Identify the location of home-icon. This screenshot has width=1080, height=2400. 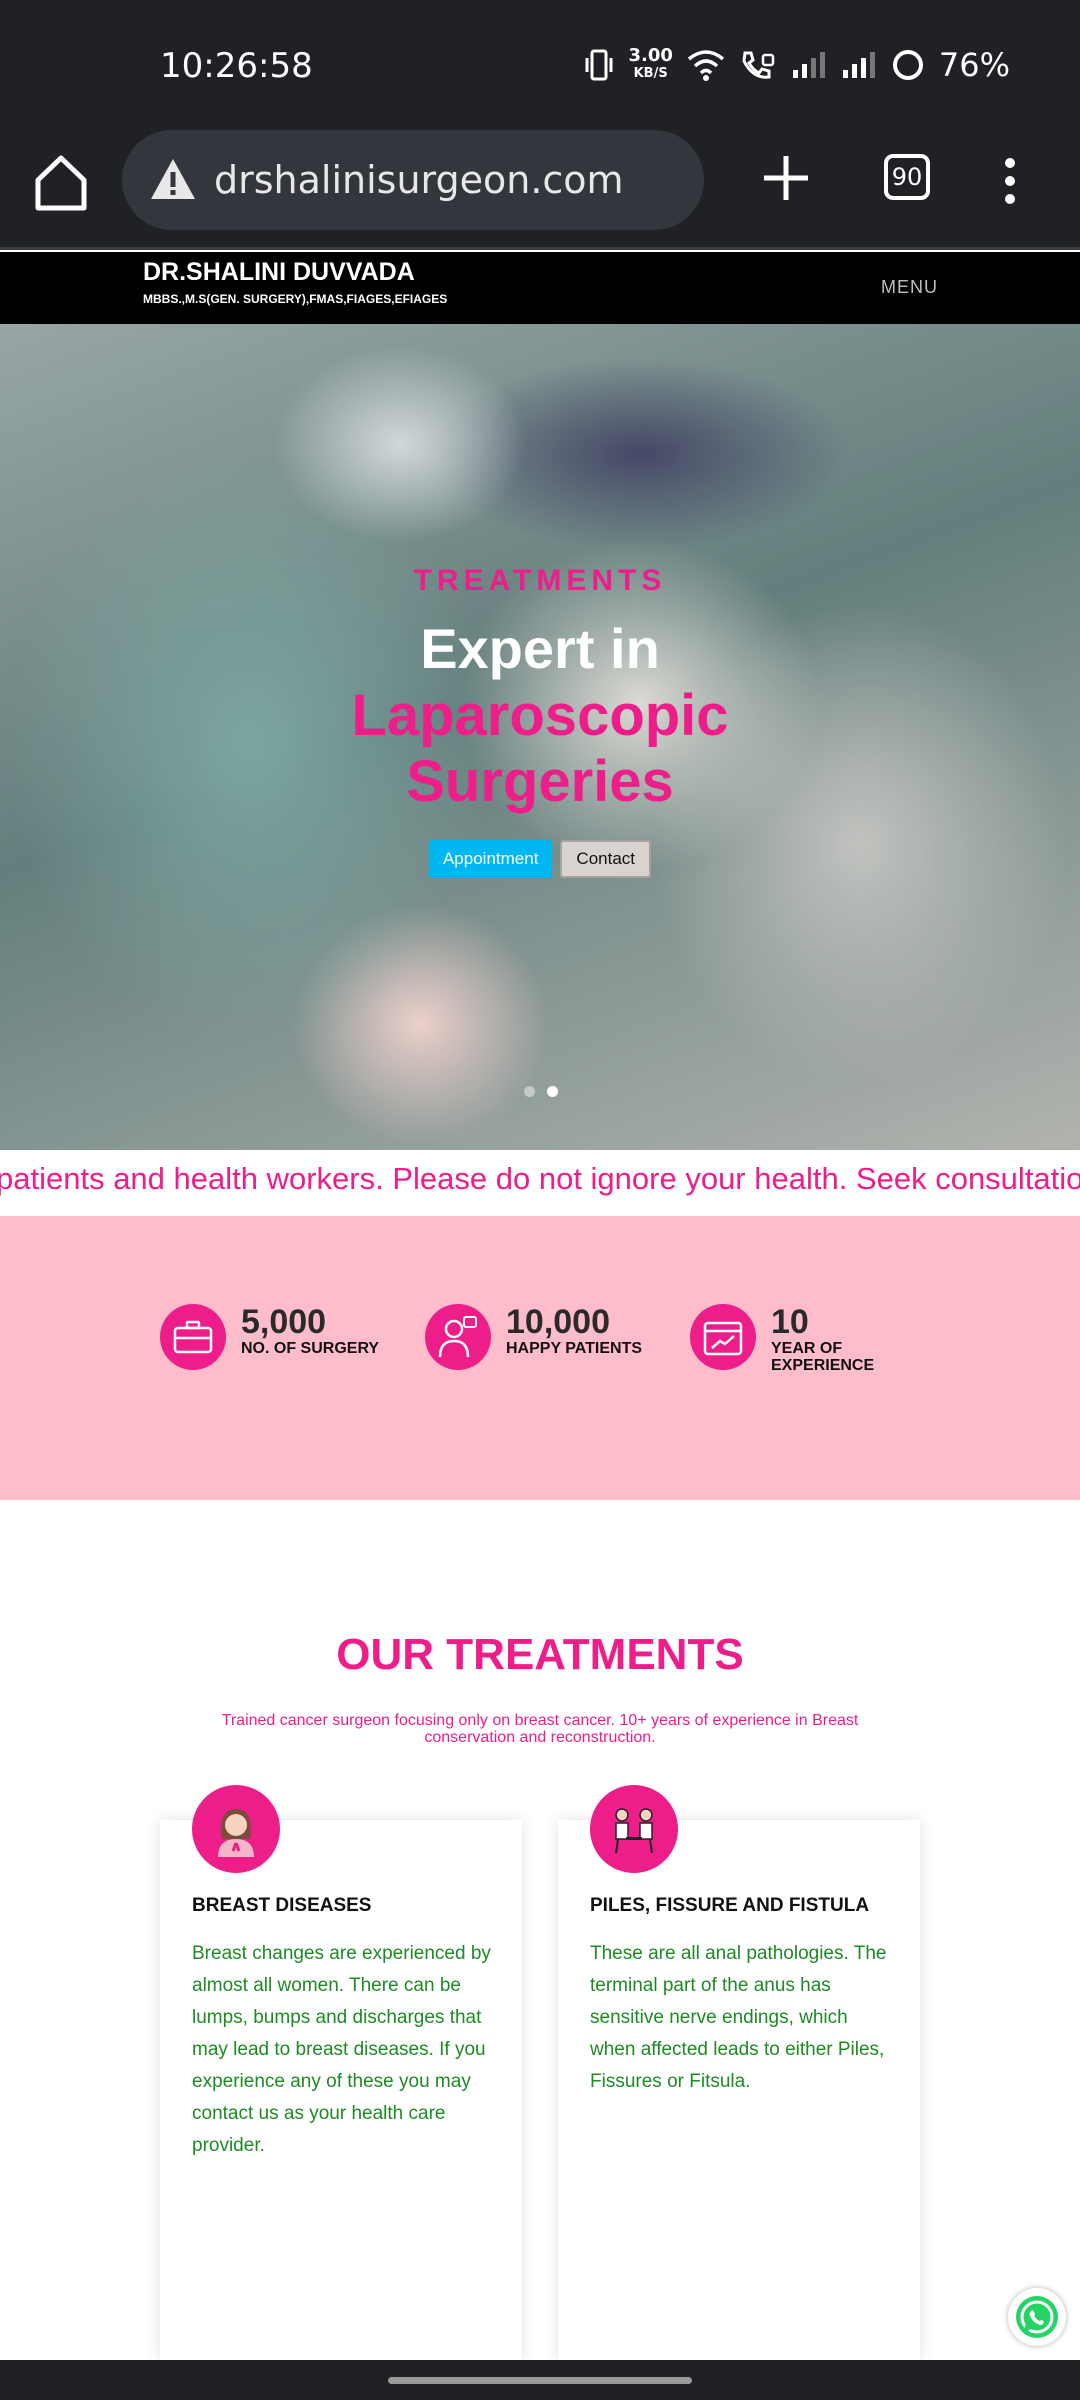
(61, 183).